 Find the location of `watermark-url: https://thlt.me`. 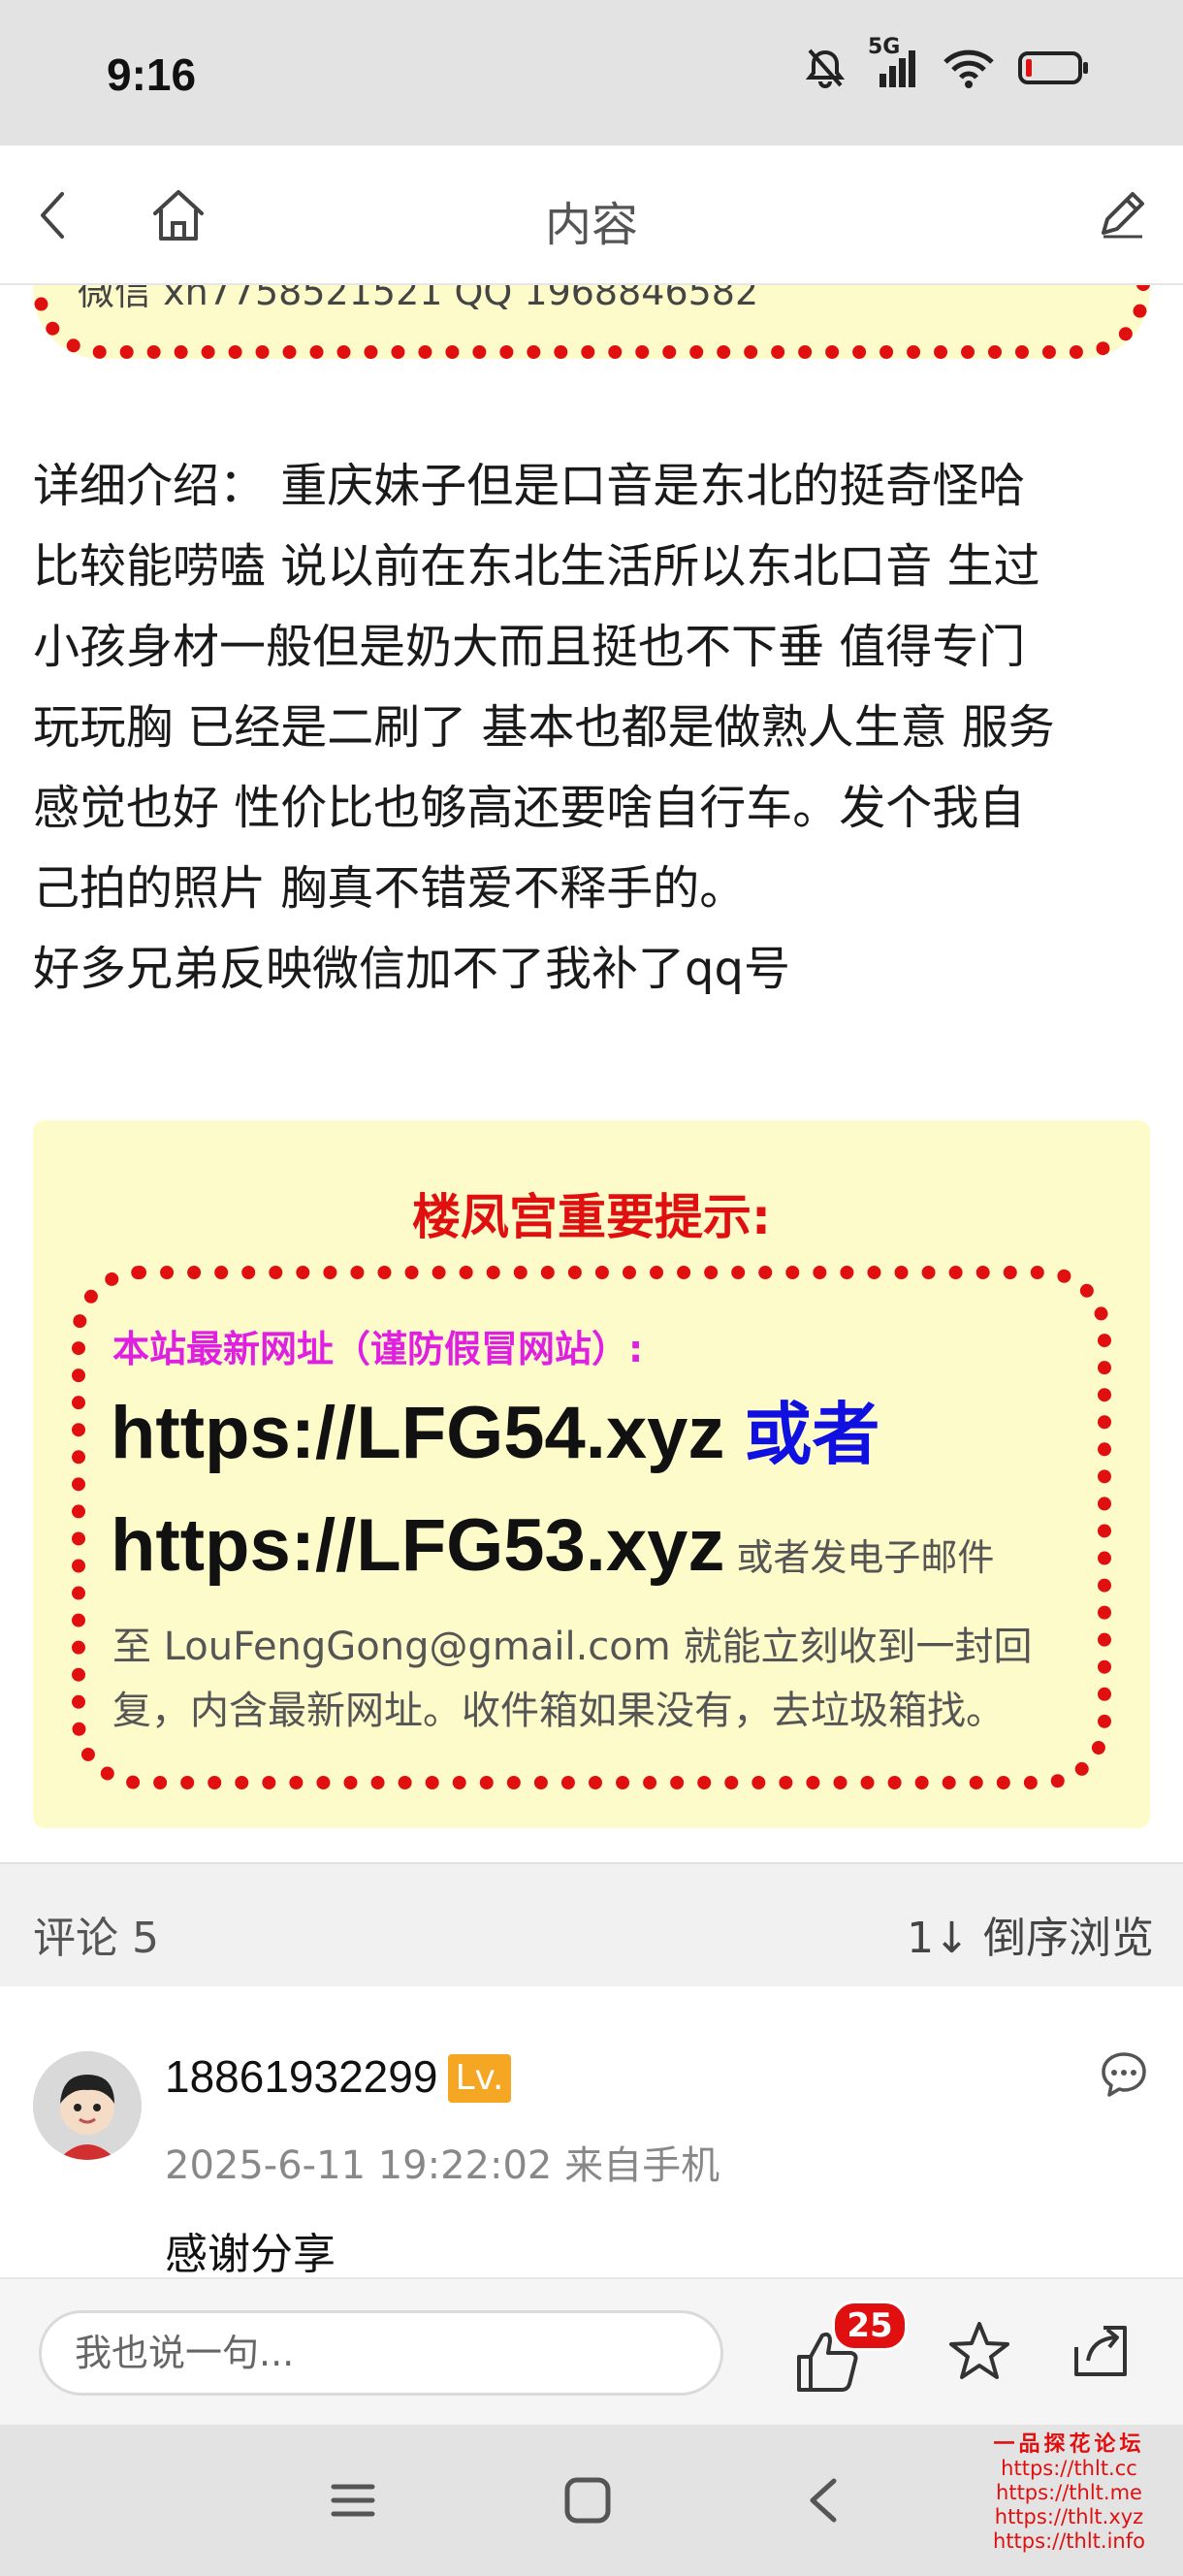

watermark-url: https://thlt.me is located at coordinates (1069, 2492).